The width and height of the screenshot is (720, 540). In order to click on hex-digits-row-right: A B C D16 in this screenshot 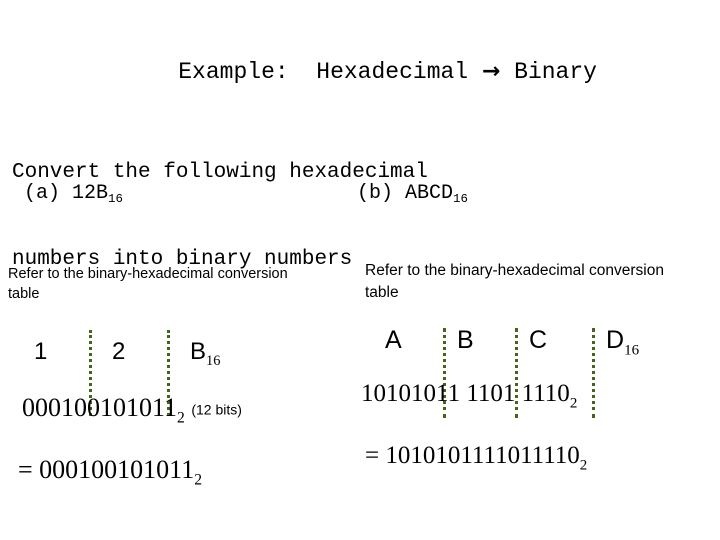, I will do `click(512, 342)`.